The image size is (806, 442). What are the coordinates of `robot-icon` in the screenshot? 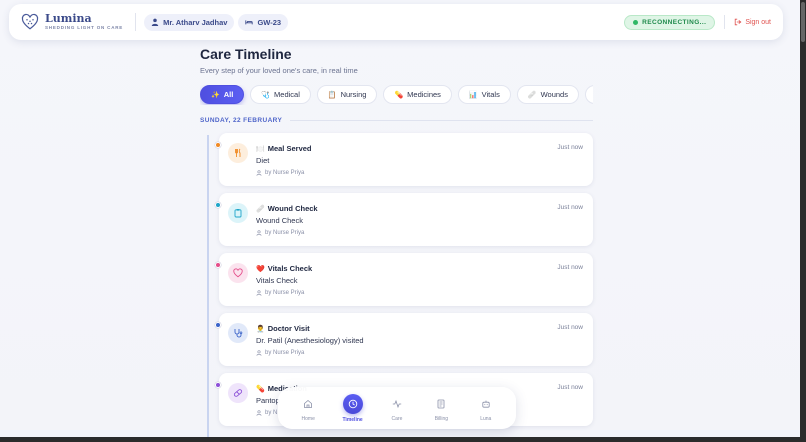 It's located at (486, 404).